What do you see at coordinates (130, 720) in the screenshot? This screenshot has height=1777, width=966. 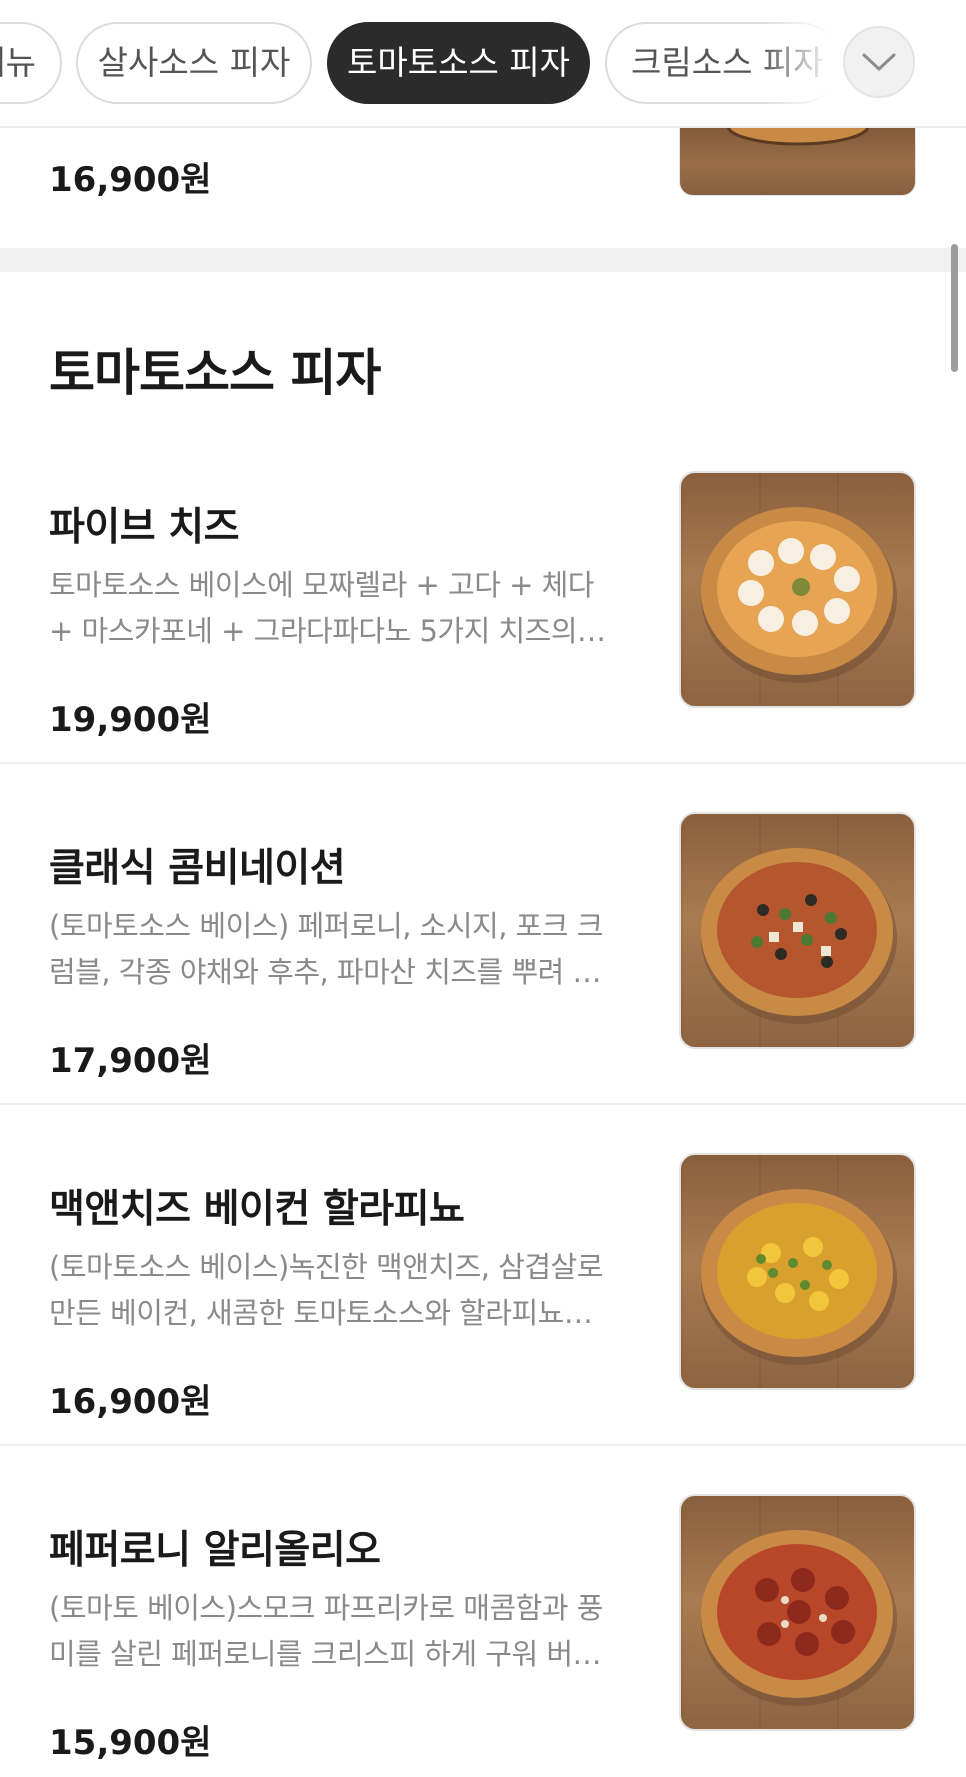 I see `menu-item-price: 19,900원` at bounding box center [130, 720].